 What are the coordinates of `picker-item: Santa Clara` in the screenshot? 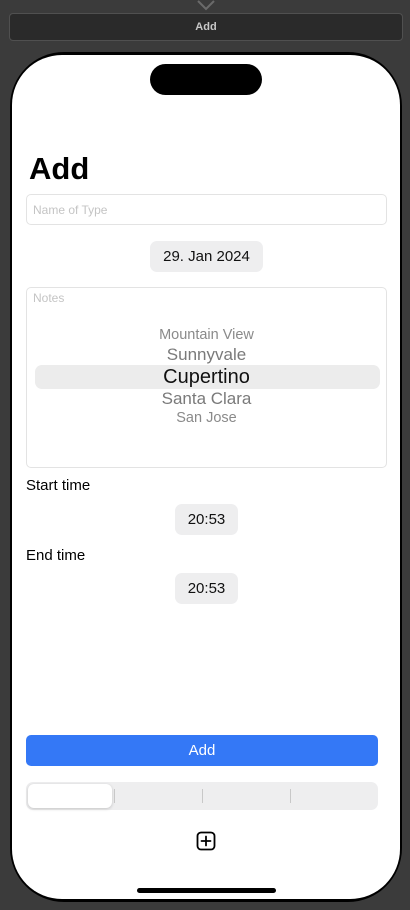 It's located at (206, 399).